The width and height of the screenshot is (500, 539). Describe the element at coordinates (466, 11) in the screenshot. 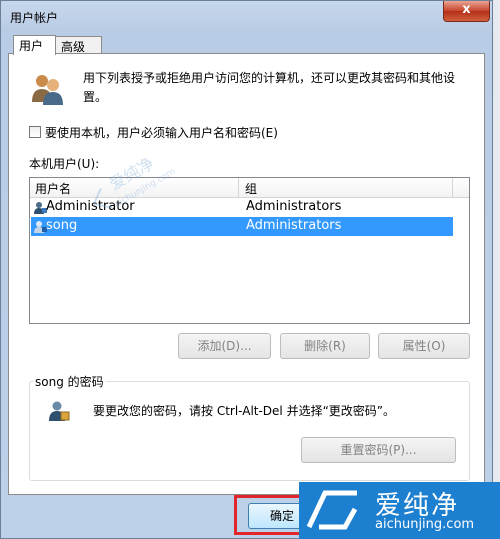

I see `close-button: x` at that location.